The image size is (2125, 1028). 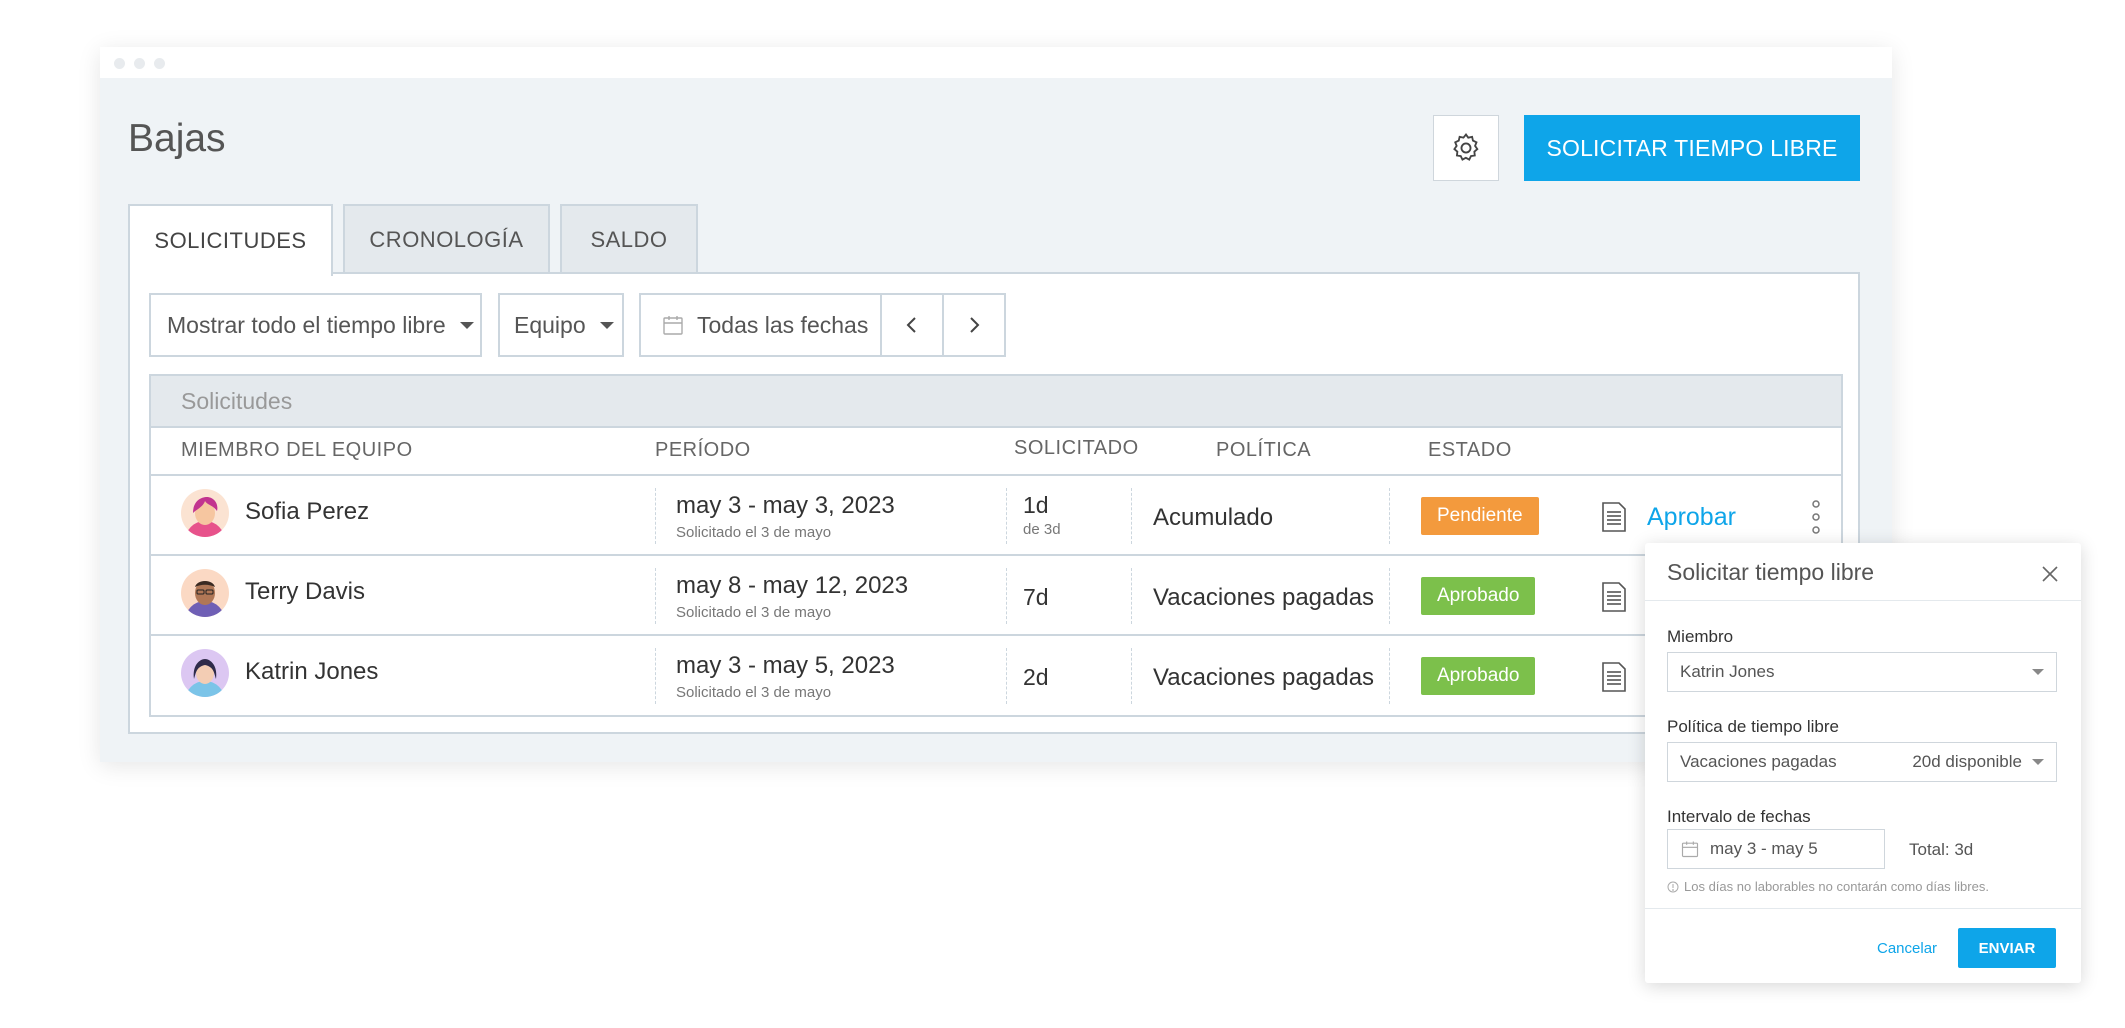 I want to click on date-range-input: may 3 - may 5, so click(x=1776, y=849).